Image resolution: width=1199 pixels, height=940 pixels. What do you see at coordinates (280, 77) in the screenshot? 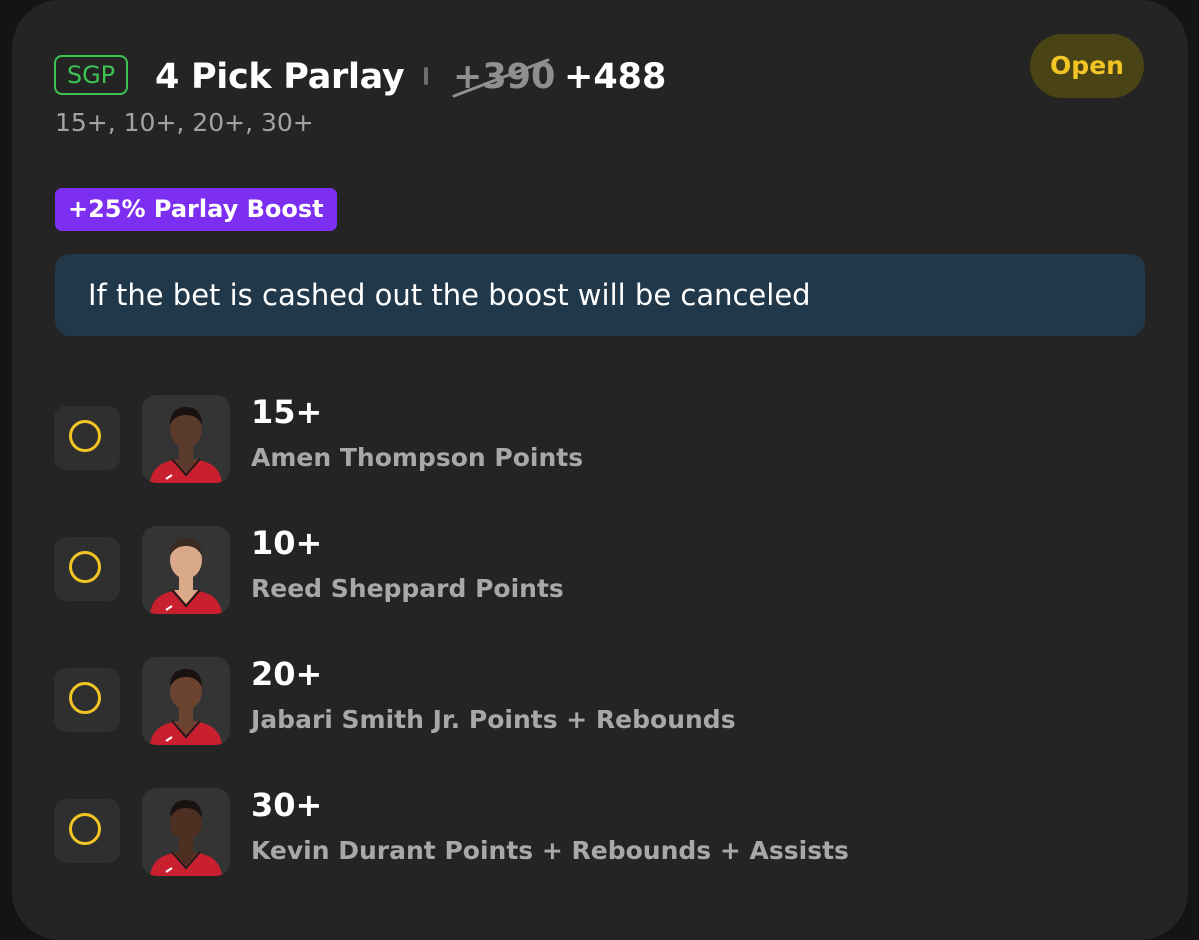
I see `bet-title: 4 Pick Parlay` at bounding box center [280, 77].